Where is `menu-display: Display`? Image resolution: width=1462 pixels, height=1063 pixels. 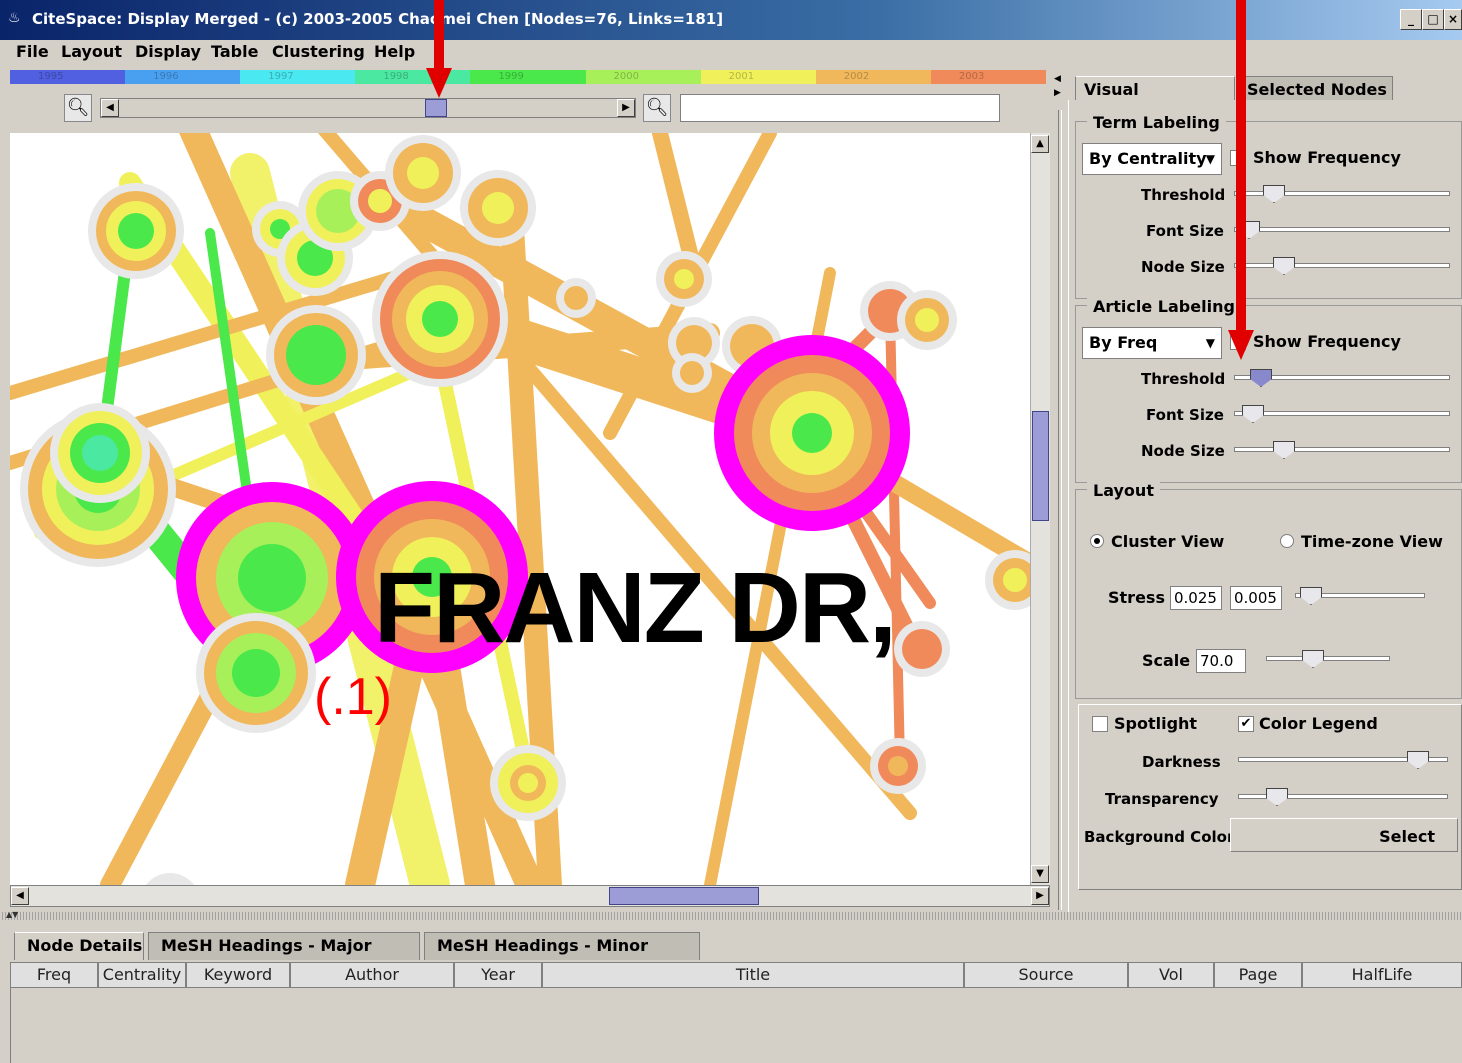 menu-display: Display is located at coordinates (168, 51).